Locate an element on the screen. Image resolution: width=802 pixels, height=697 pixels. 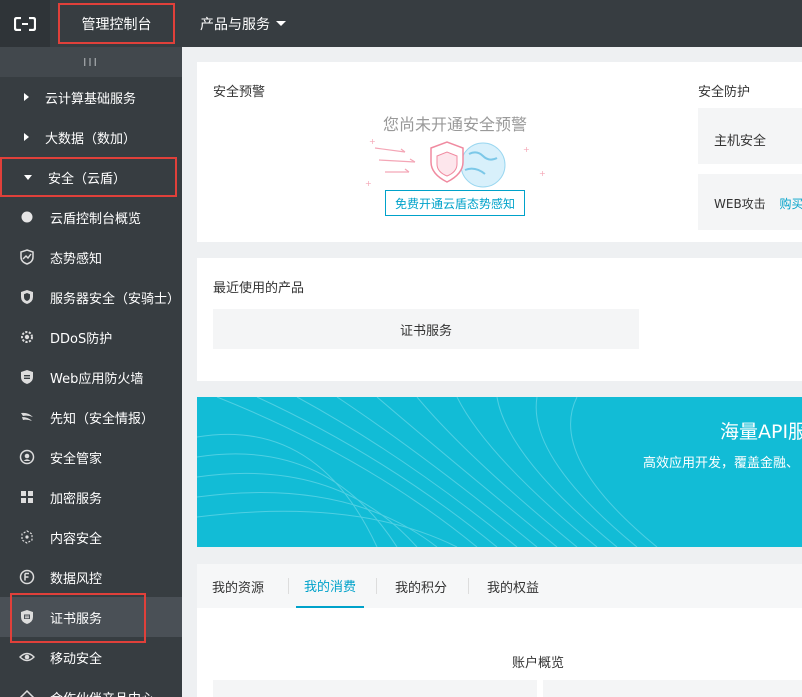
sidebar-item-label: 云盾控制台概览 is located at coordinates (96, 219).